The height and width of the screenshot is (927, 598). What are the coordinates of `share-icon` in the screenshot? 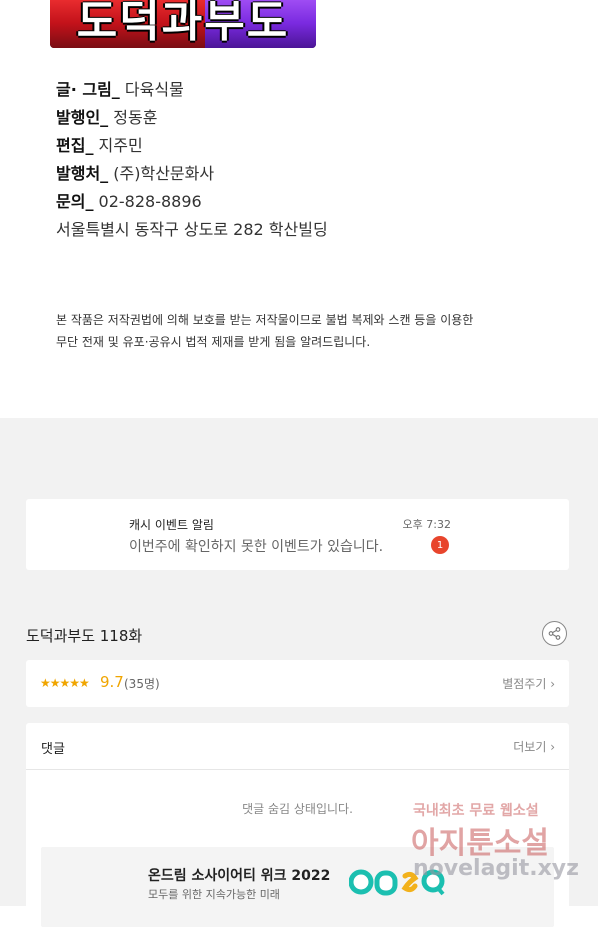 It's located at (554, 633).